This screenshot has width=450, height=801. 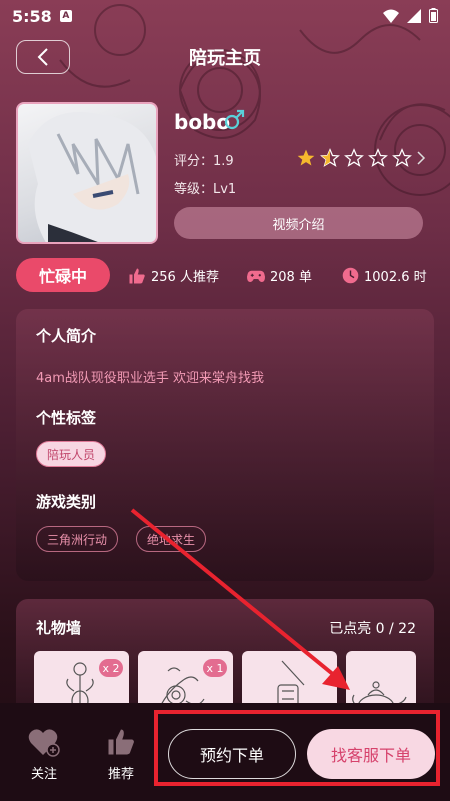 What do you see at coordinates (66, 502) in the screenshot?
I see `games-title: 游戏类别` at bounding box center [66, 502].